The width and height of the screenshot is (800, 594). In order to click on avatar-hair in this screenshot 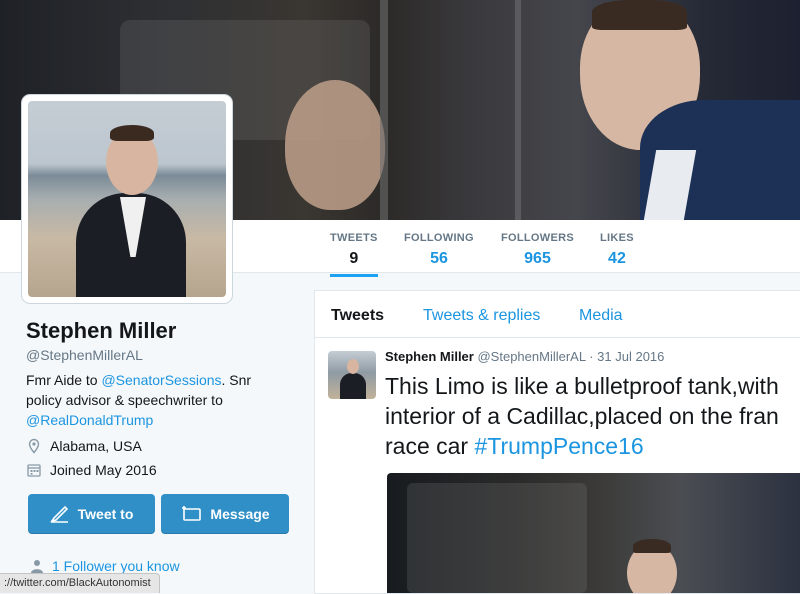, I will do `click(132, 133)`.